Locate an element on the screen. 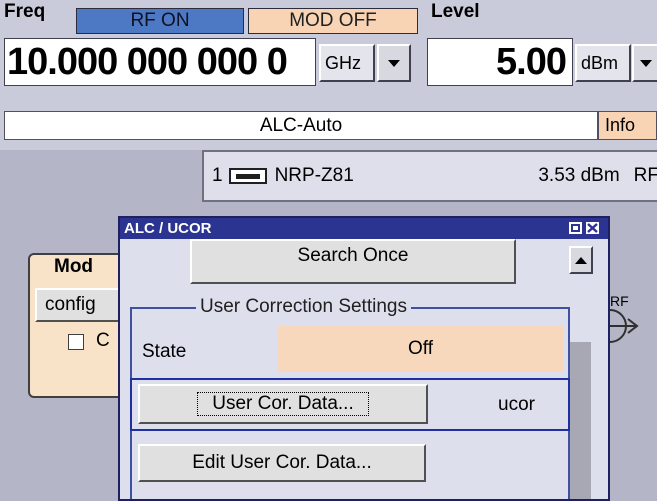 This screenshot has width=657, height=501. mod-enable-checkbox is located at coordinates (76, 342).